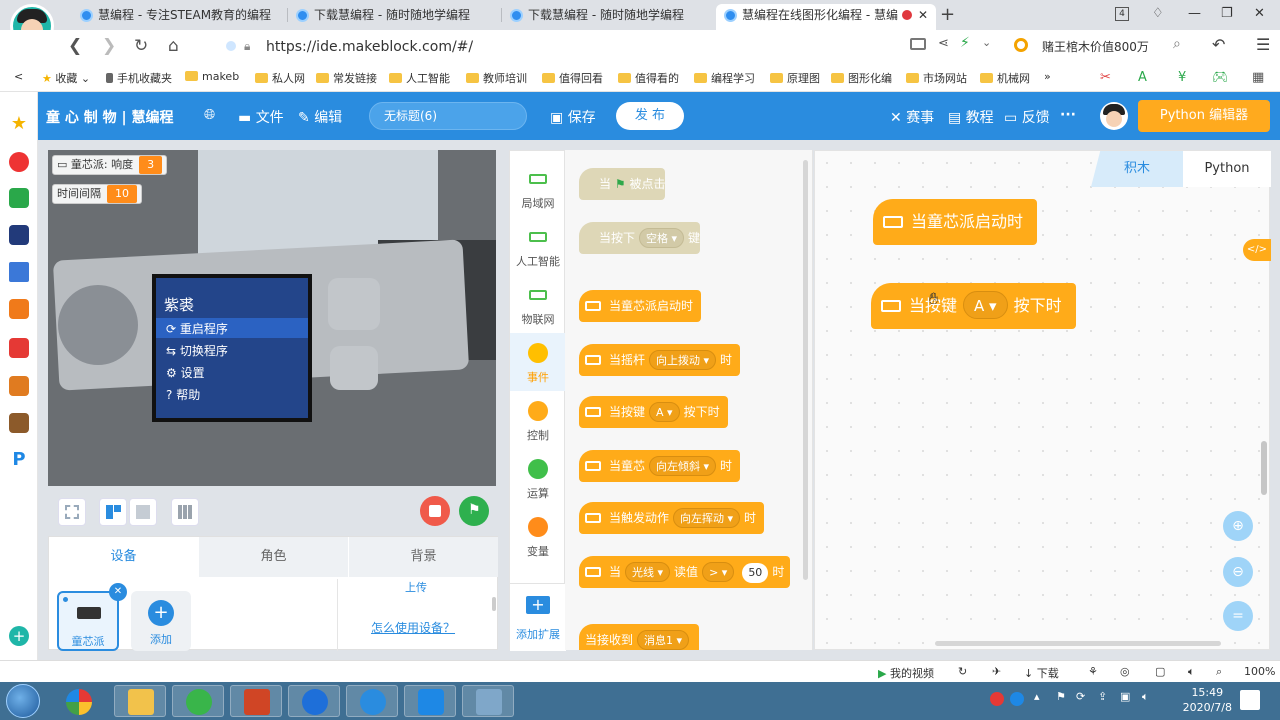 This screenshot has height=720, width=1280. Describe the element at coordinates (1080, 696) in the screenshot. I see `tray-sync-icon: ⟳` at that location.